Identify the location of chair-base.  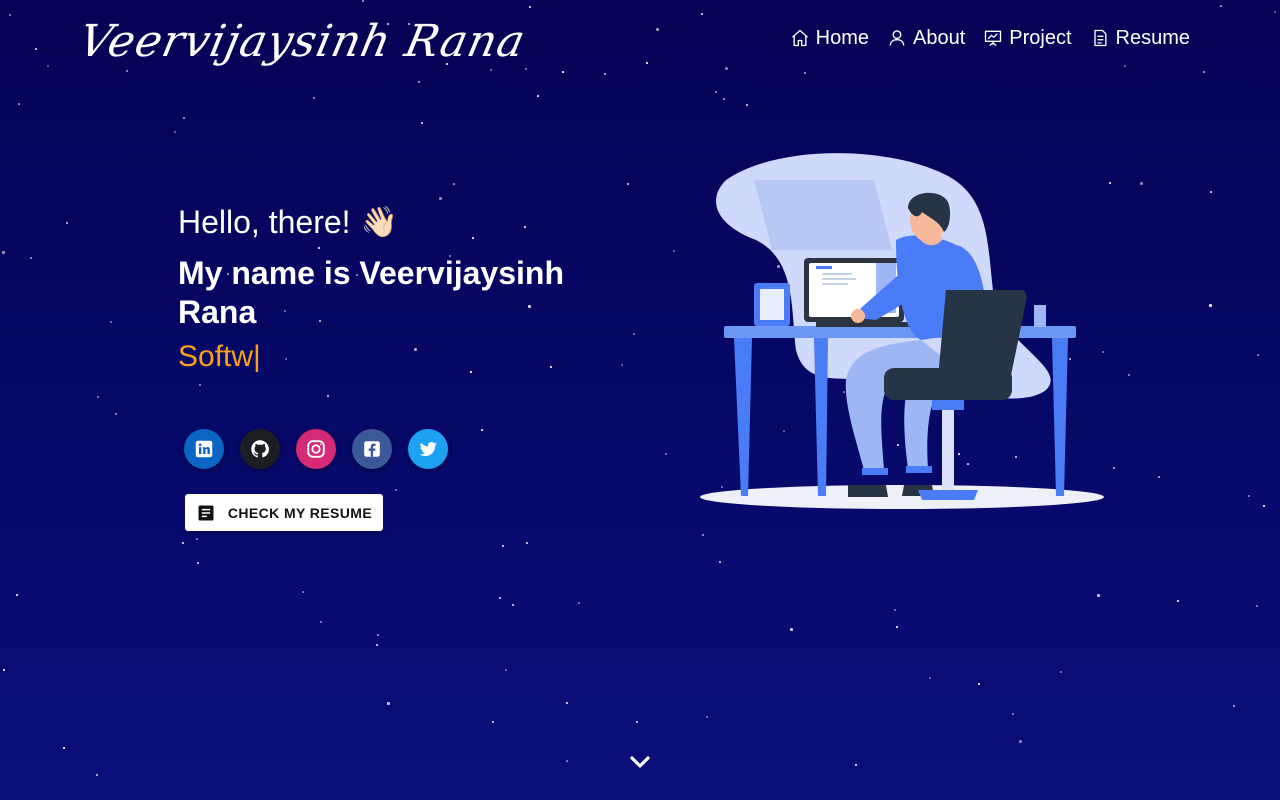
(948, 495).